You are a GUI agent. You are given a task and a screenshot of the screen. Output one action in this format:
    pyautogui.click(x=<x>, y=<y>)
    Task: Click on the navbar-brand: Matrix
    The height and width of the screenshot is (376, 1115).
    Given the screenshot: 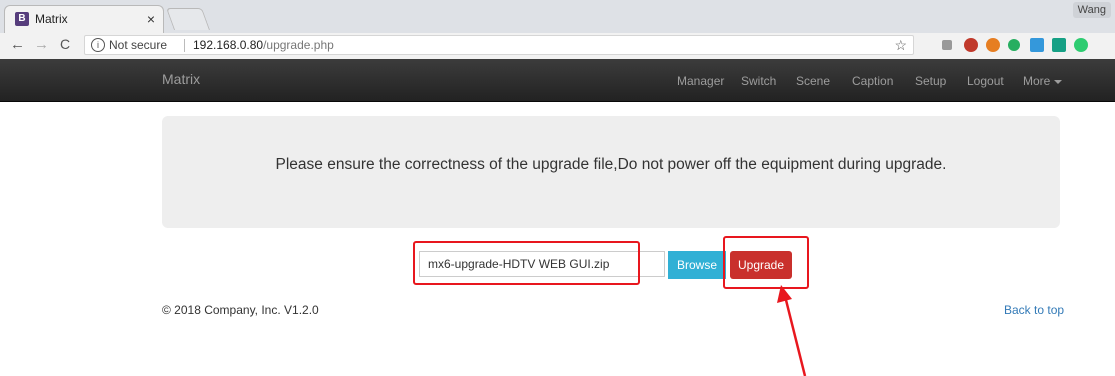 What is the action you would take?
    pyautogui.click(x=181, y=79)
    